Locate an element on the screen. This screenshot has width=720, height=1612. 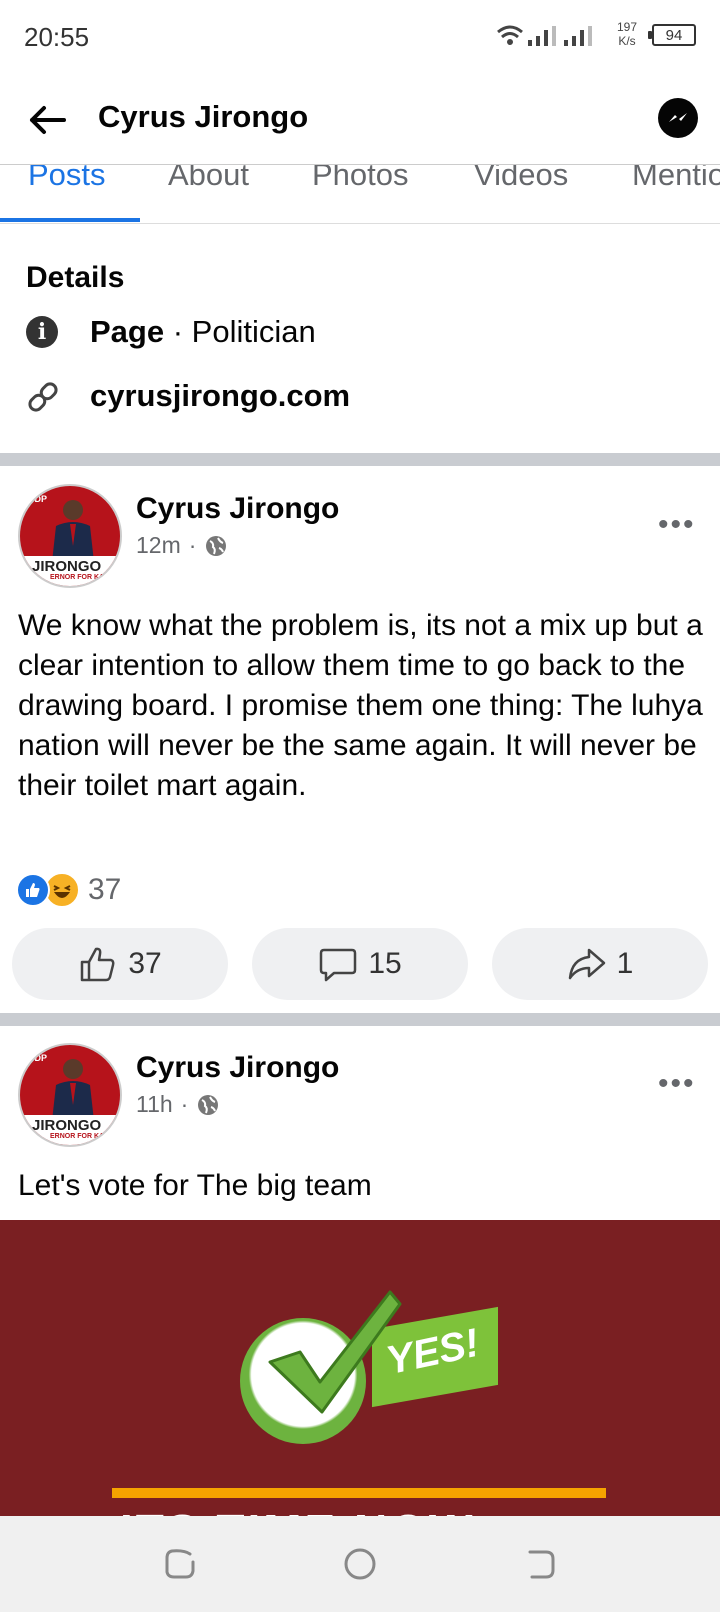
section-divider is located at coordinates (360, 459).